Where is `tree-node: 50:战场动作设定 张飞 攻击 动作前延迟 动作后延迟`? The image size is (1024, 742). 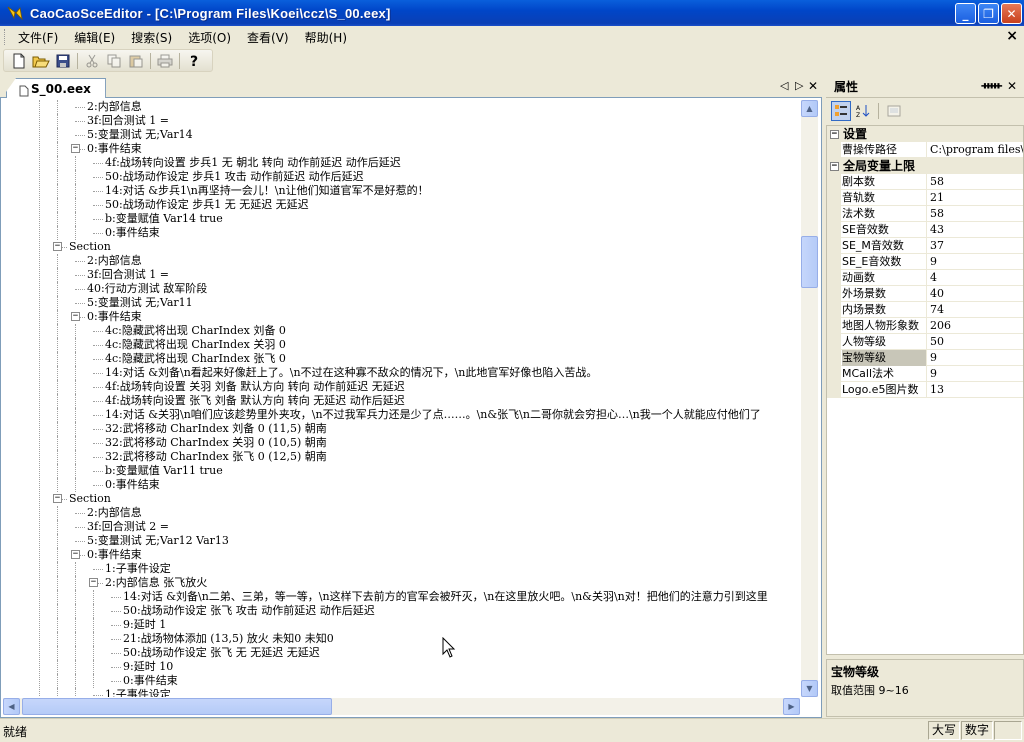
tree-node: 50:战场动作设定 张飞 攻击 动作前延迟 动作后延迟 is located at coordinates (249, 611).